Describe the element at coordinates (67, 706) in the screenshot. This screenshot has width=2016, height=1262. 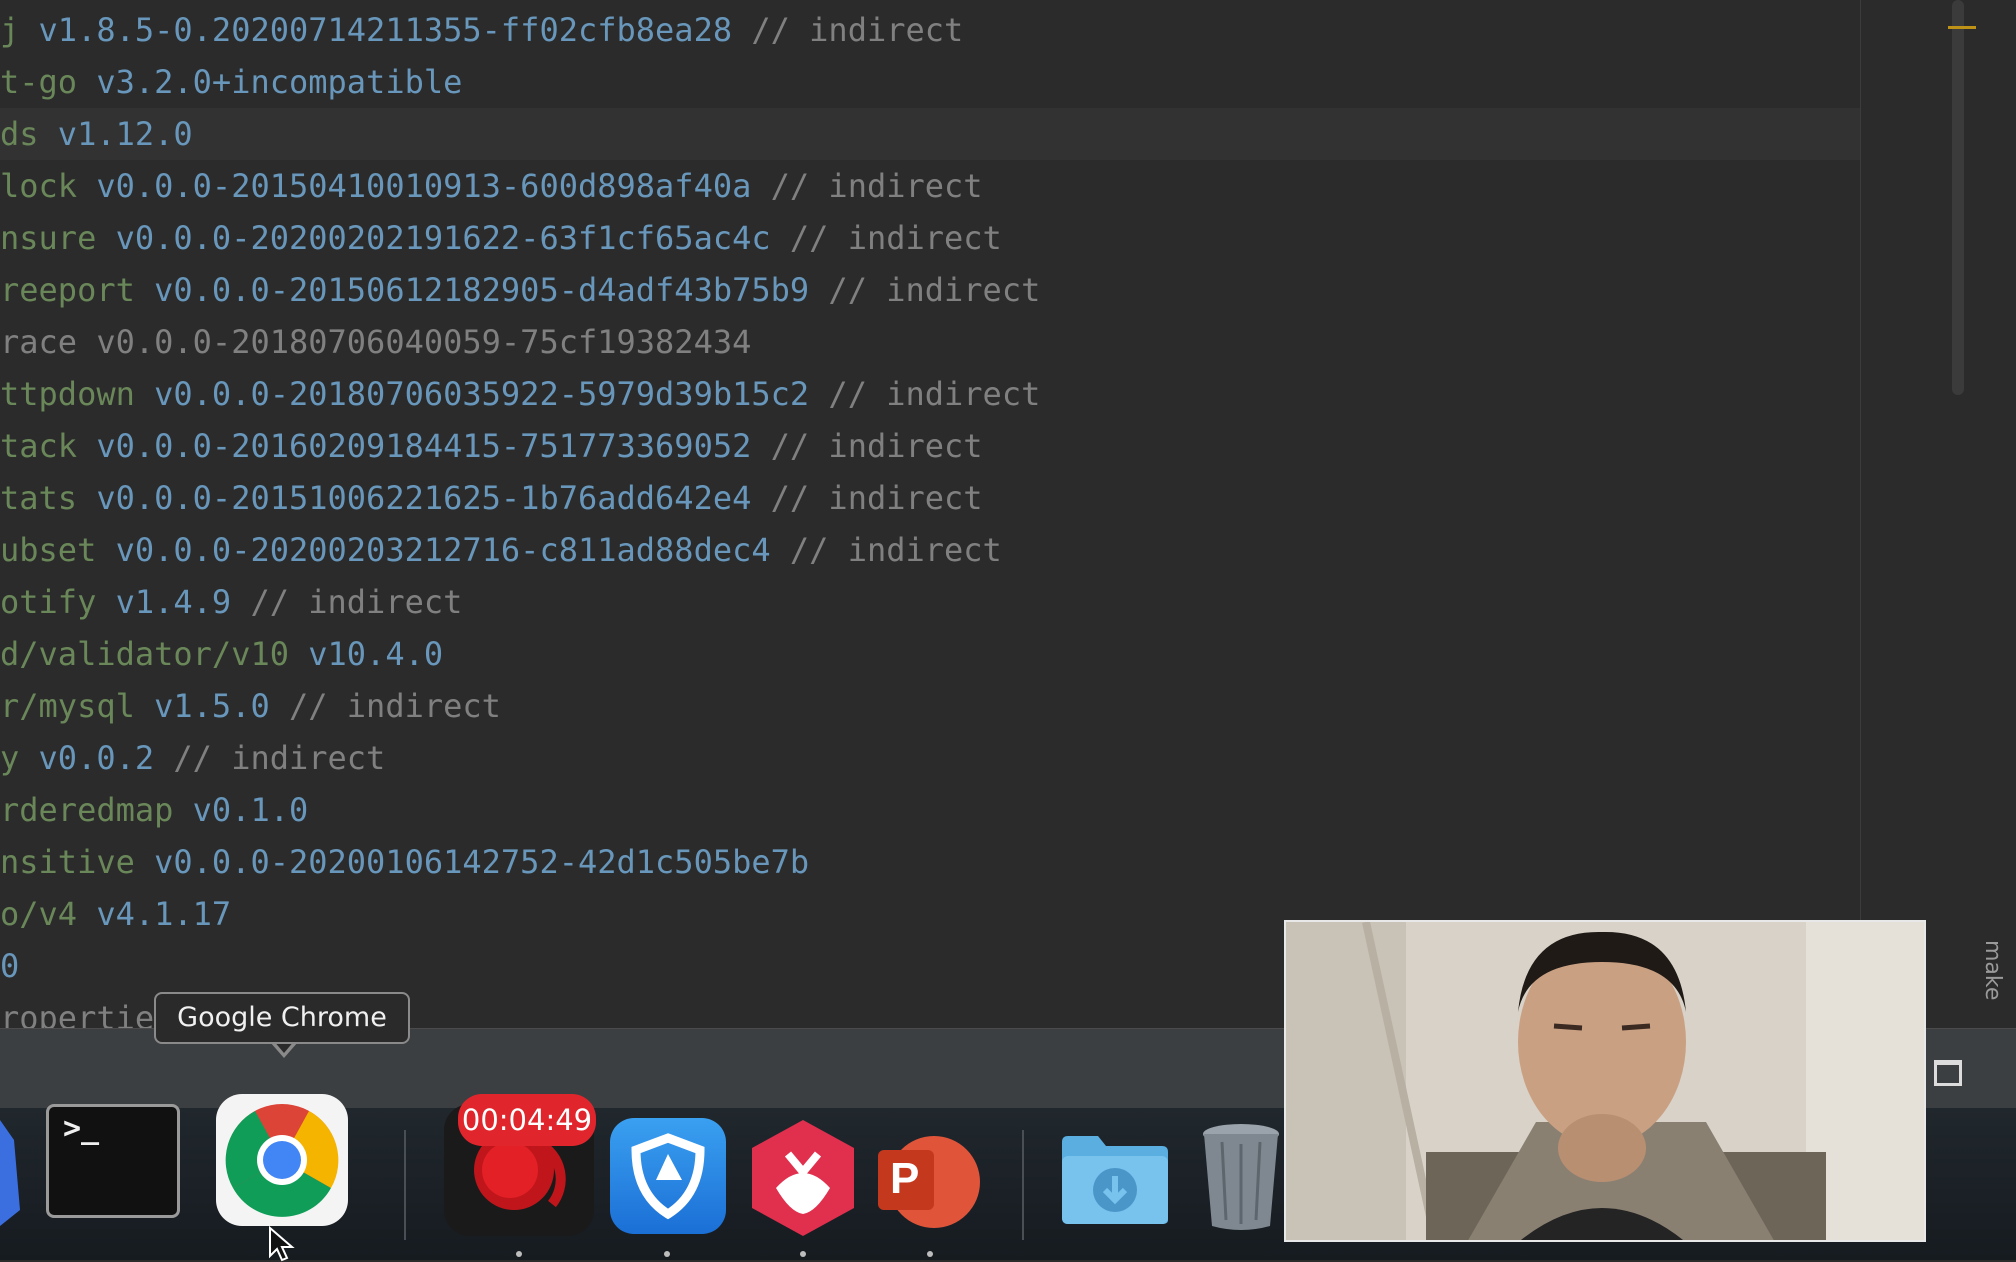
I see `module-path: r/mysql` at that location.